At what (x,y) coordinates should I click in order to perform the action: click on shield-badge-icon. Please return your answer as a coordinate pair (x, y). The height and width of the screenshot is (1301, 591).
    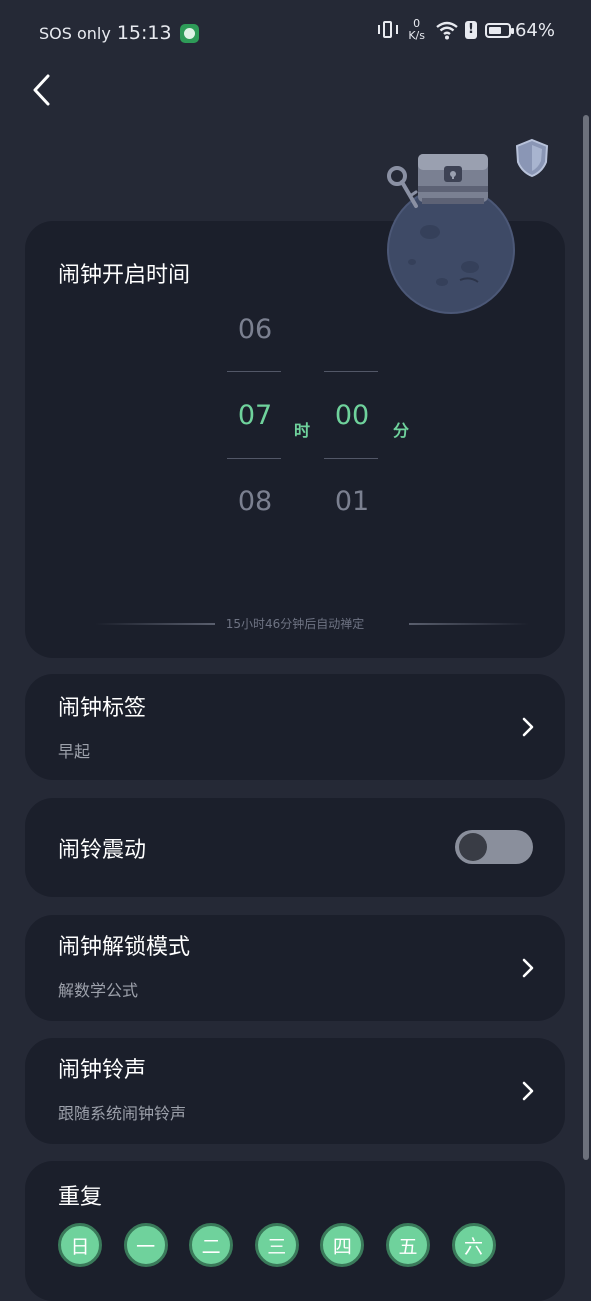
    Looking at the image, I should click on (532, 158).